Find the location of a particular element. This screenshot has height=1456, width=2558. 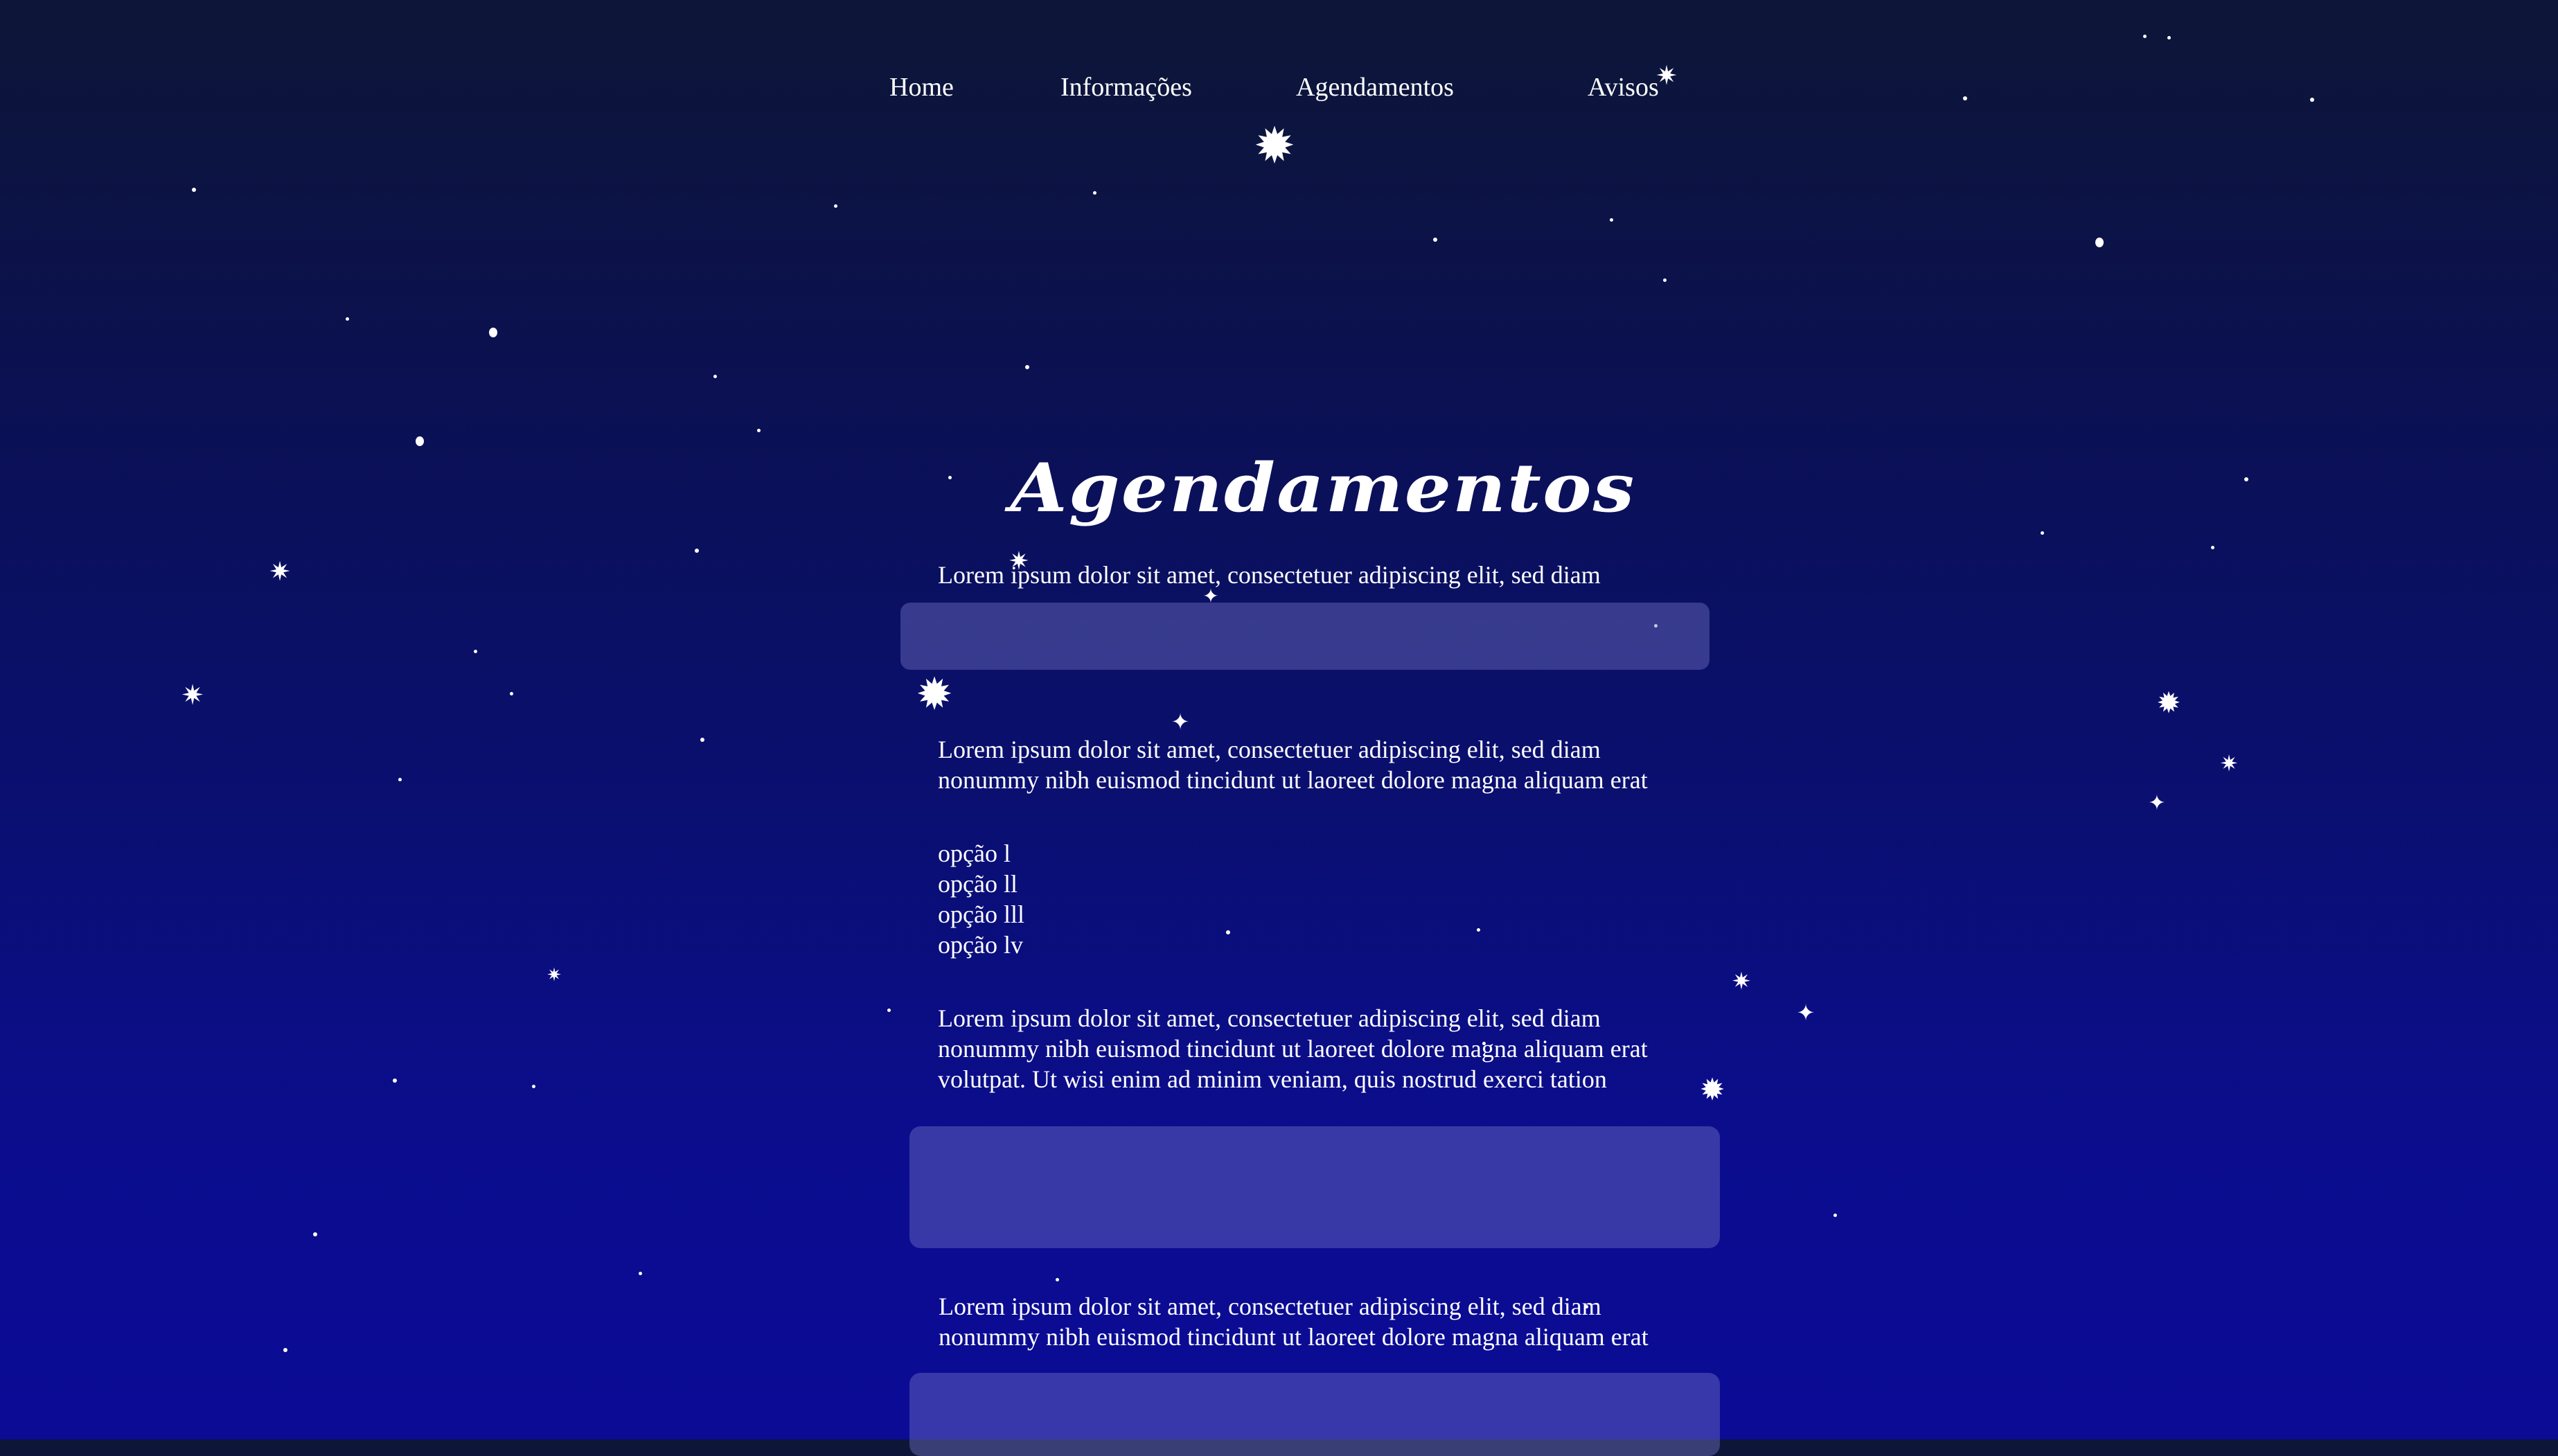

main-nav: Home Informações Agendamentos Avisos is located at coordinates (1279, 93).